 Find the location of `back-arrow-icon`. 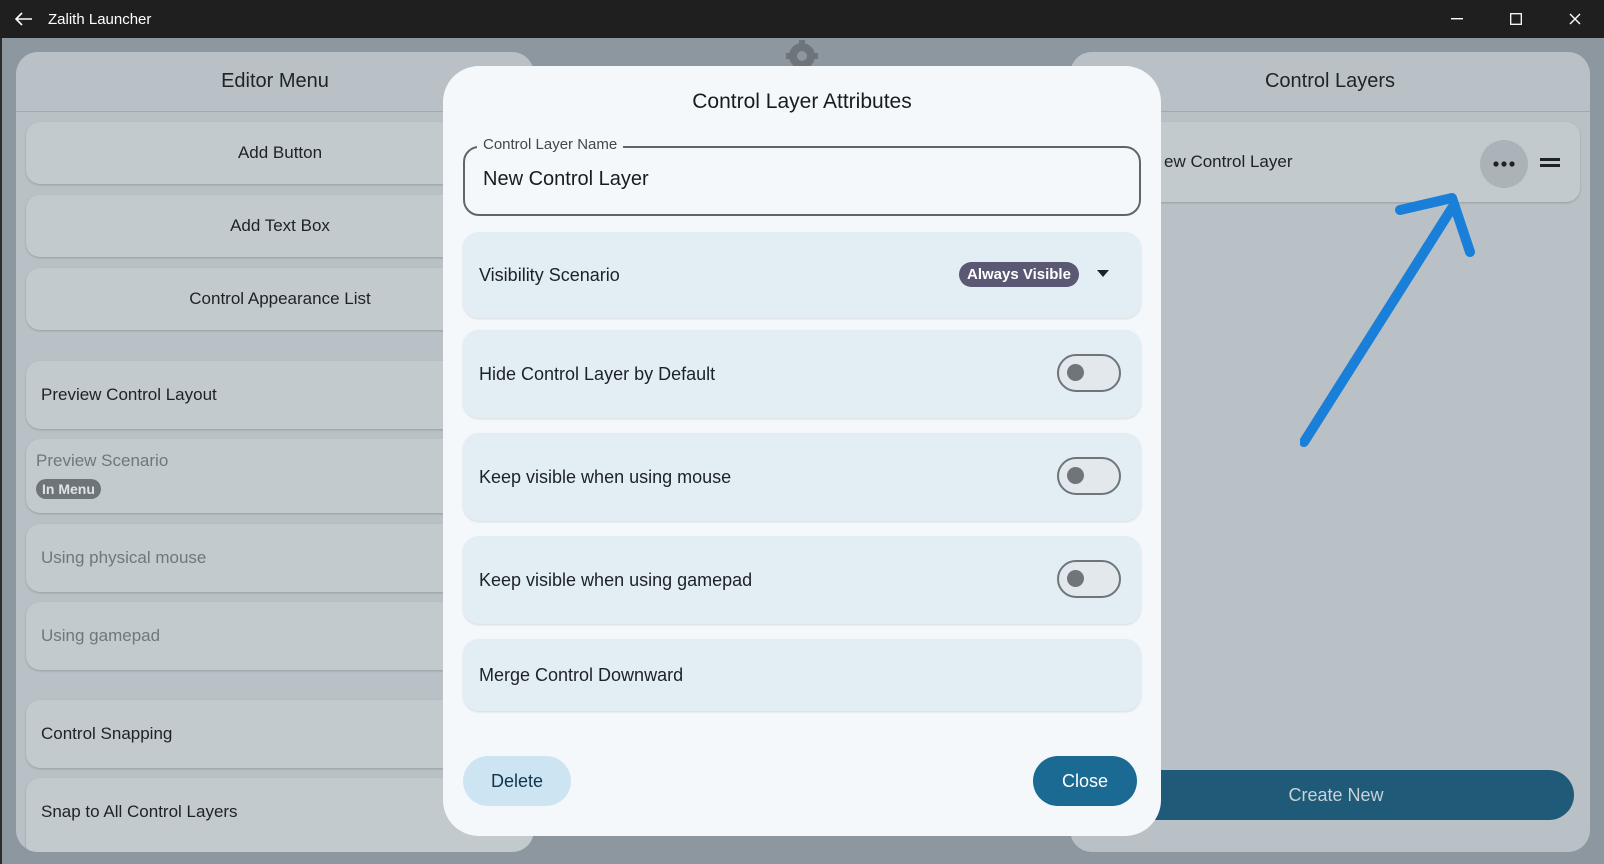

back-arrow-icon is located at coordinates (24, 19).